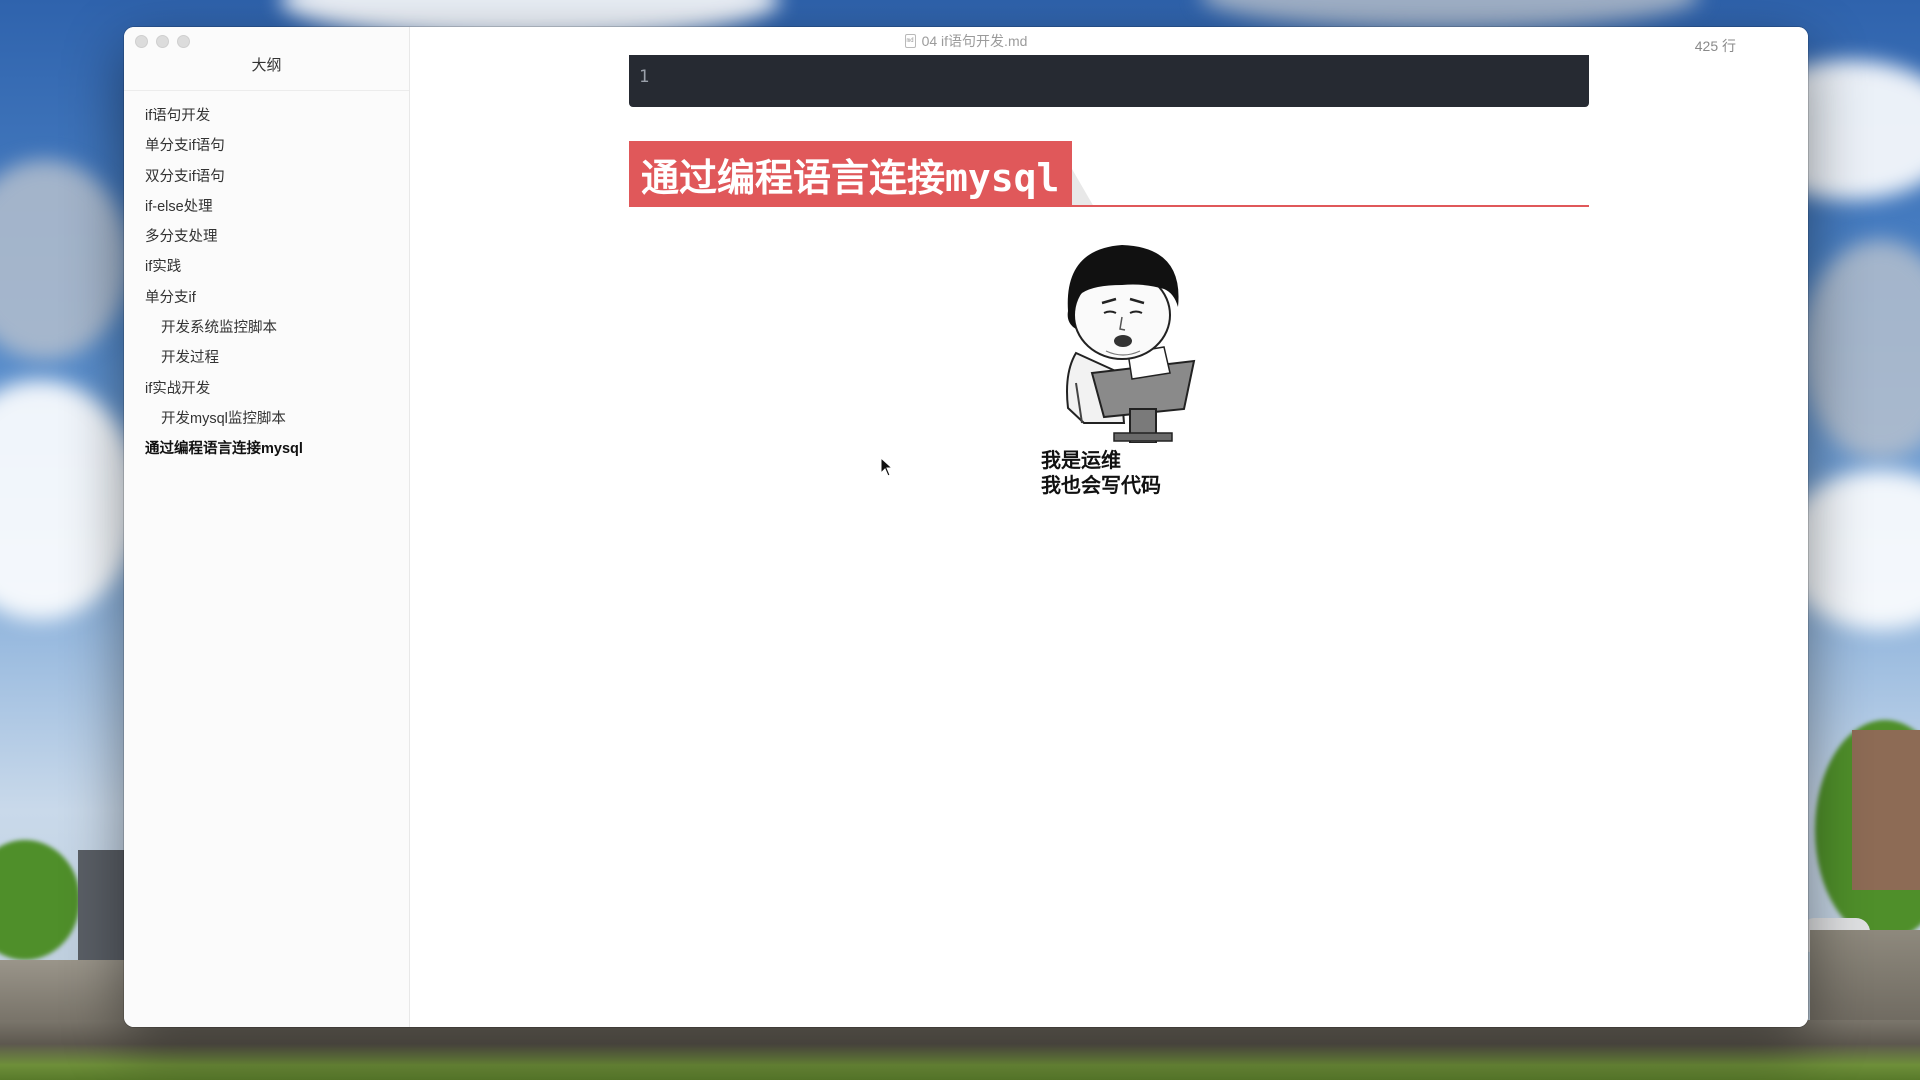 This screenshot has width=1920, height=1080. I want to click on outline-item: 开发系统监控脚本, so click(266, 328).